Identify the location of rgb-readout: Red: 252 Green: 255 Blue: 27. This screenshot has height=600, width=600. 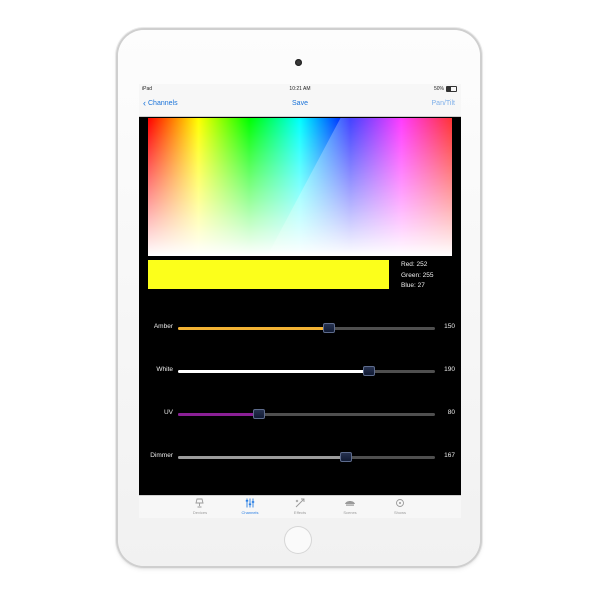
(417, 276).